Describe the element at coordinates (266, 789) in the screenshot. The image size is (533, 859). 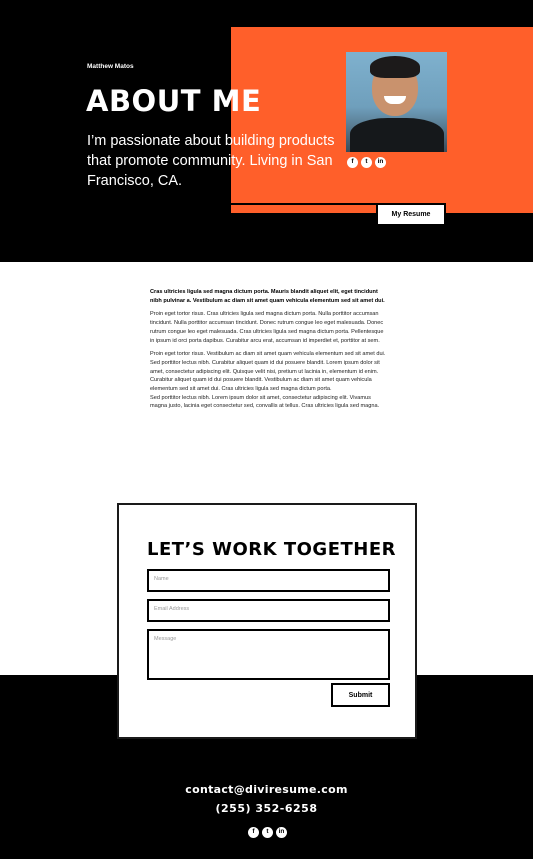
I see `footer-email: contact@diviresume.com` at that location.